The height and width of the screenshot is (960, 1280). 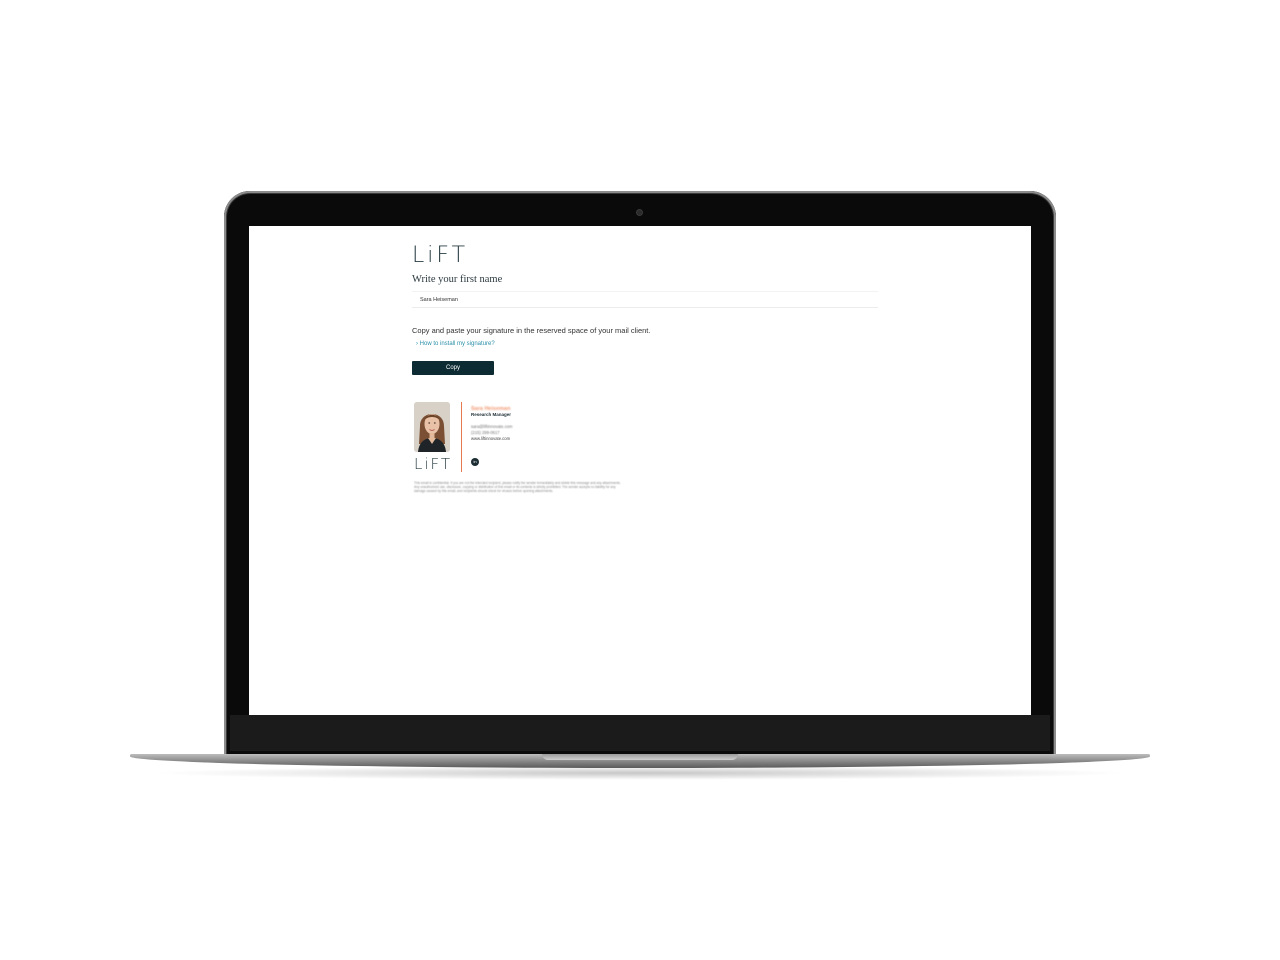 What do you see at coordinates (491, 409) in the screenshot?
I see `signature-name: Sara Heiseman` at bounding box center [491, 409].